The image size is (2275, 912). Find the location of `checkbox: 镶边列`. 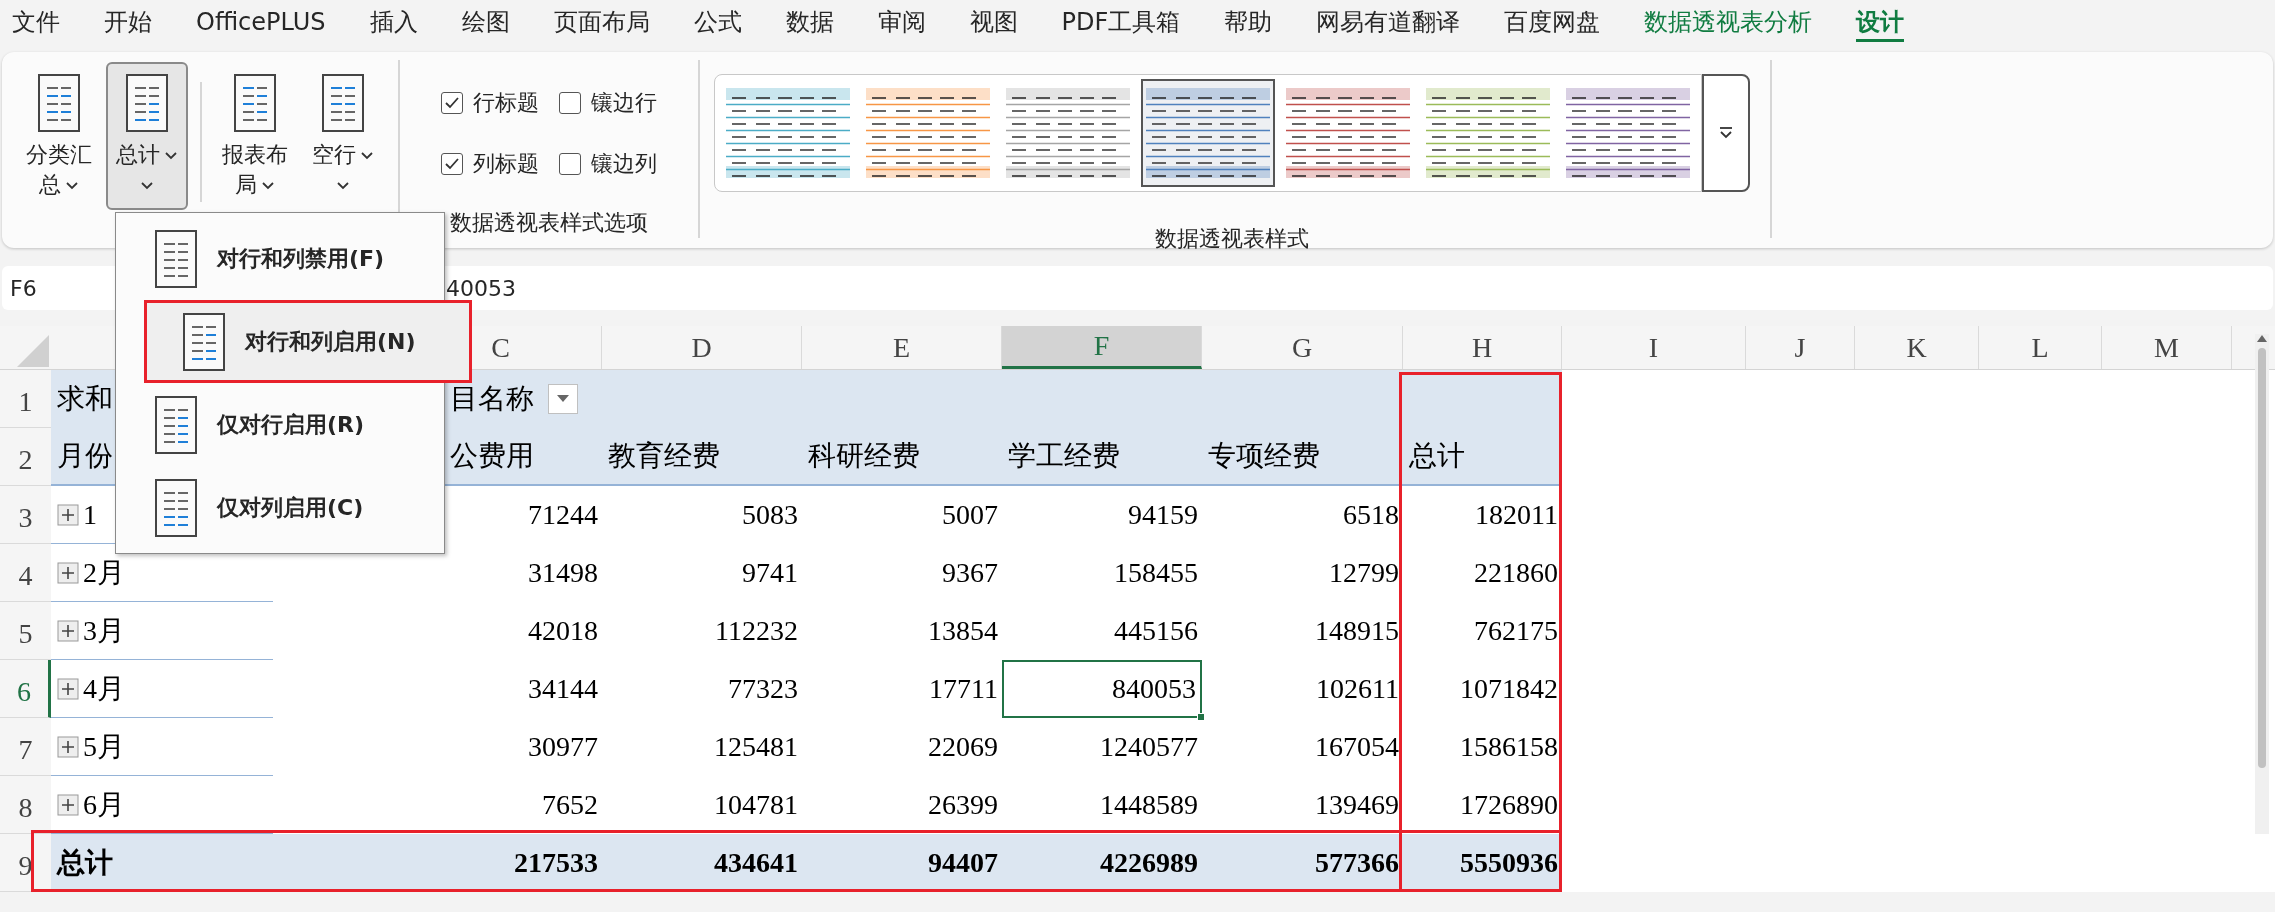

checkbox: 镶边列 is located at coordinates (608, 163).